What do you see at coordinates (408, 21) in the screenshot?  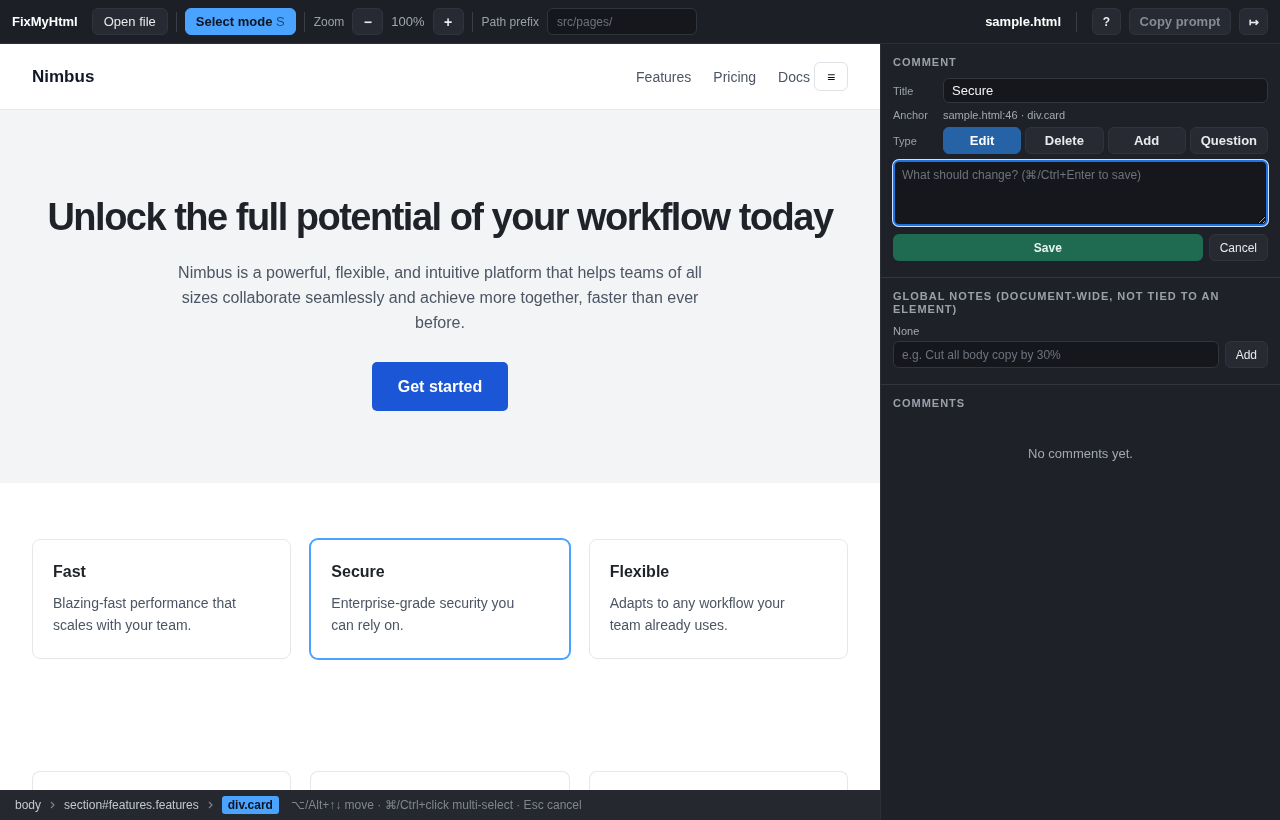 I see `zoom-level-text: 100%` at bounding box center [408, 21].